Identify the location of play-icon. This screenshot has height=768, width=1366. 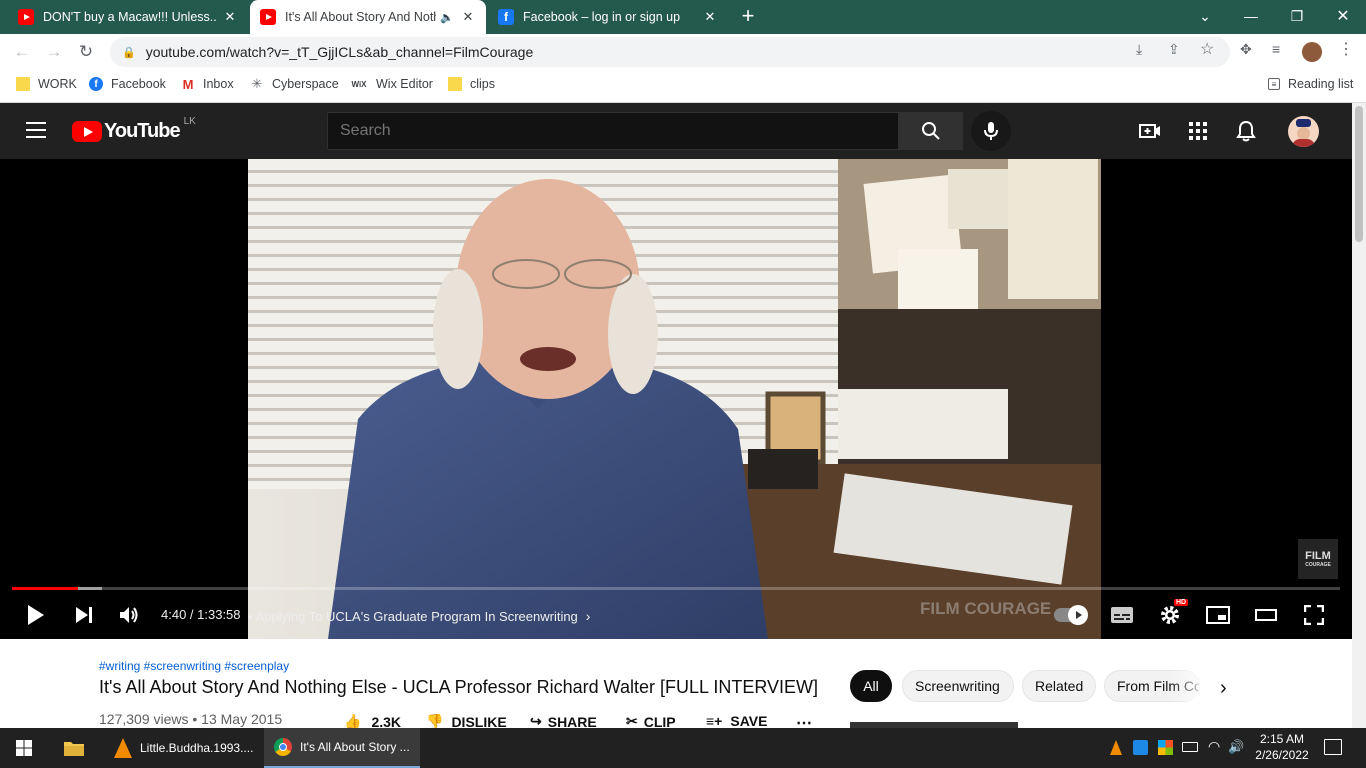
(36, 615).